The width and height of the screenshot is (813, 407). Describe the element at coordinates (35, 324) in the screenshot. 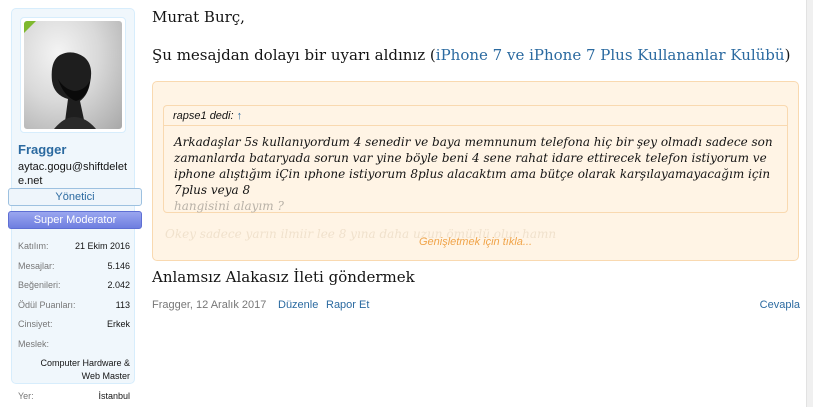

I see `stat-label: Cinsiyet:` at that location.